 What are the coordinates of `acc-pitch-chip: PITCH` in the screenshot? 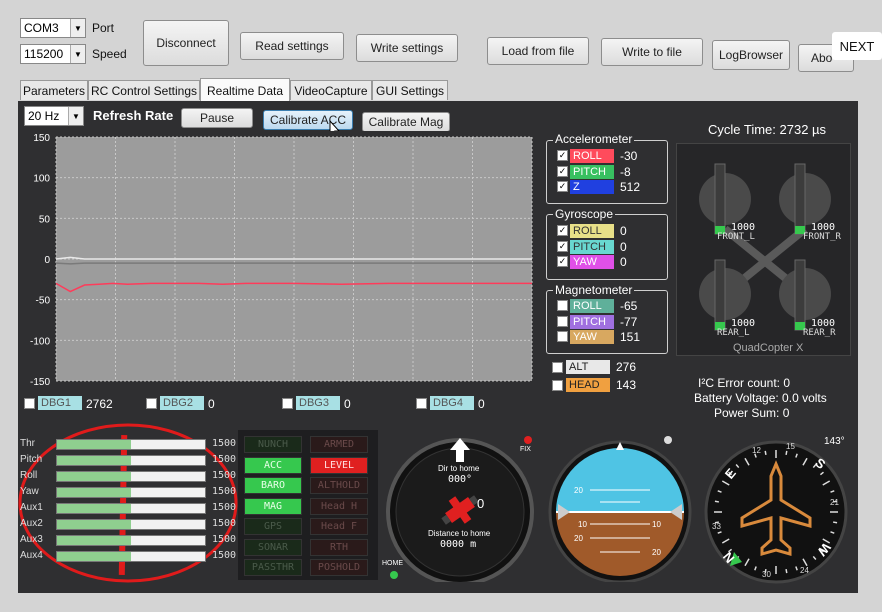 It's located at (592, 171).